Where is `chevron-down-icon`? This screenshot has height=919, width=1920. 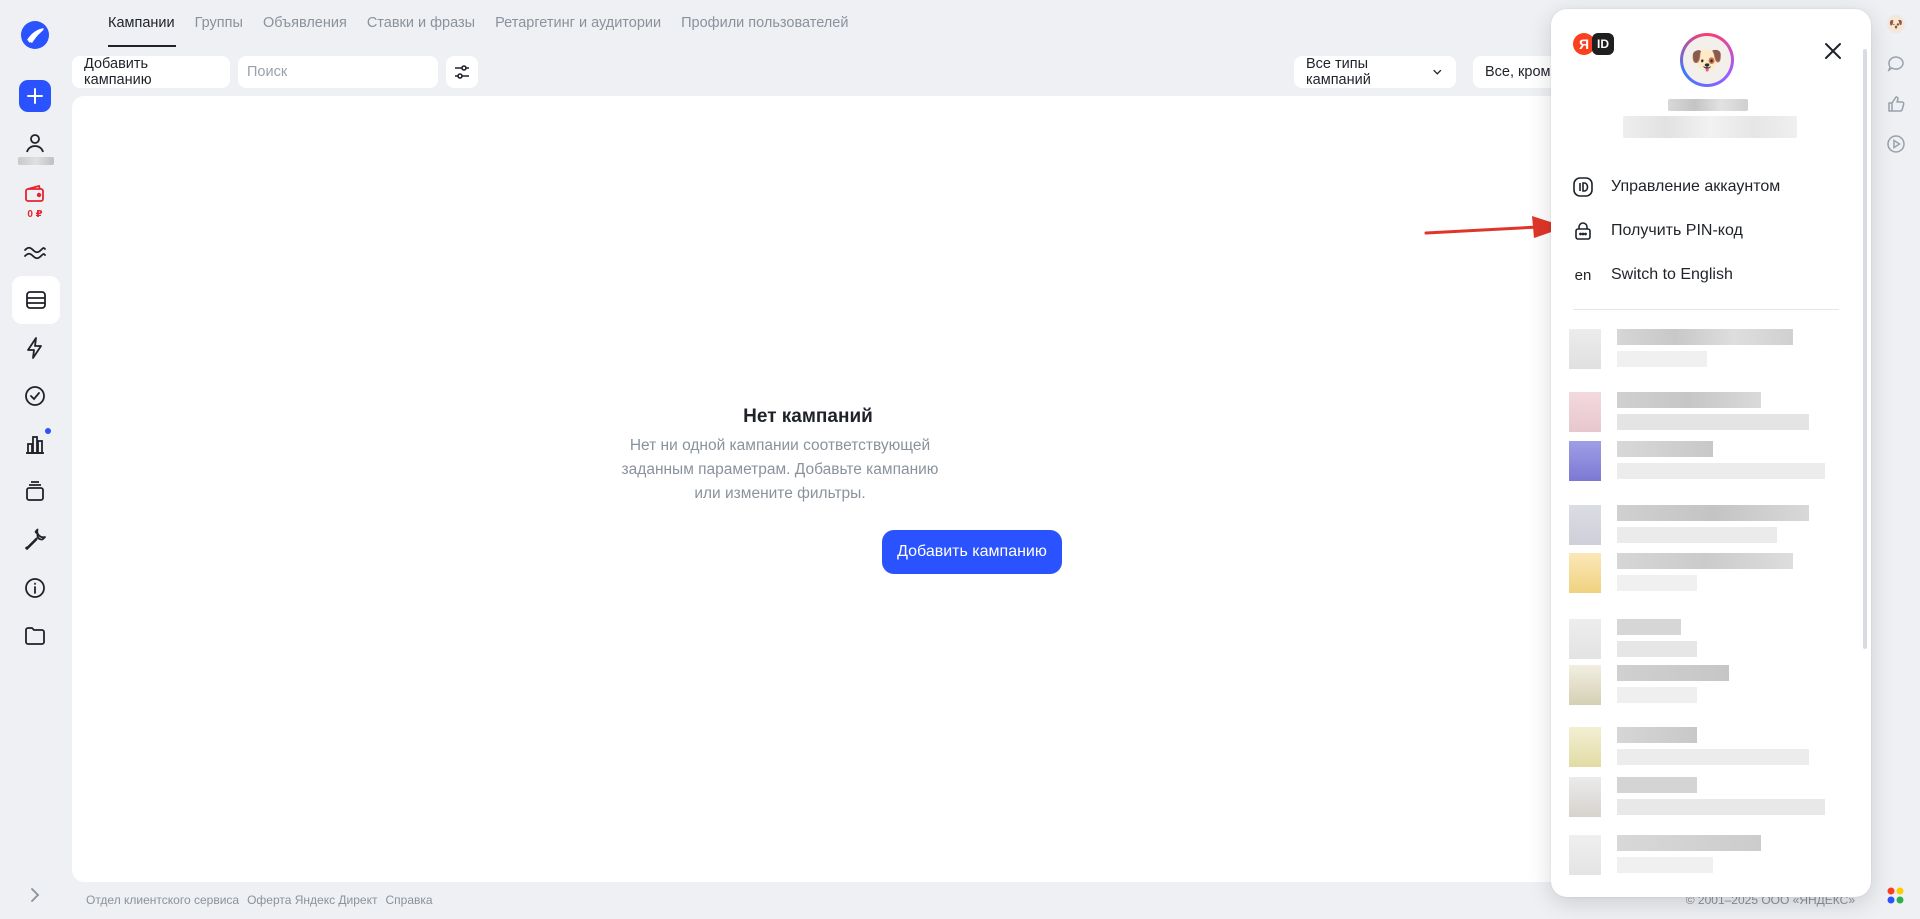 chevron-down-icon is located at coordinates (1437, 72).